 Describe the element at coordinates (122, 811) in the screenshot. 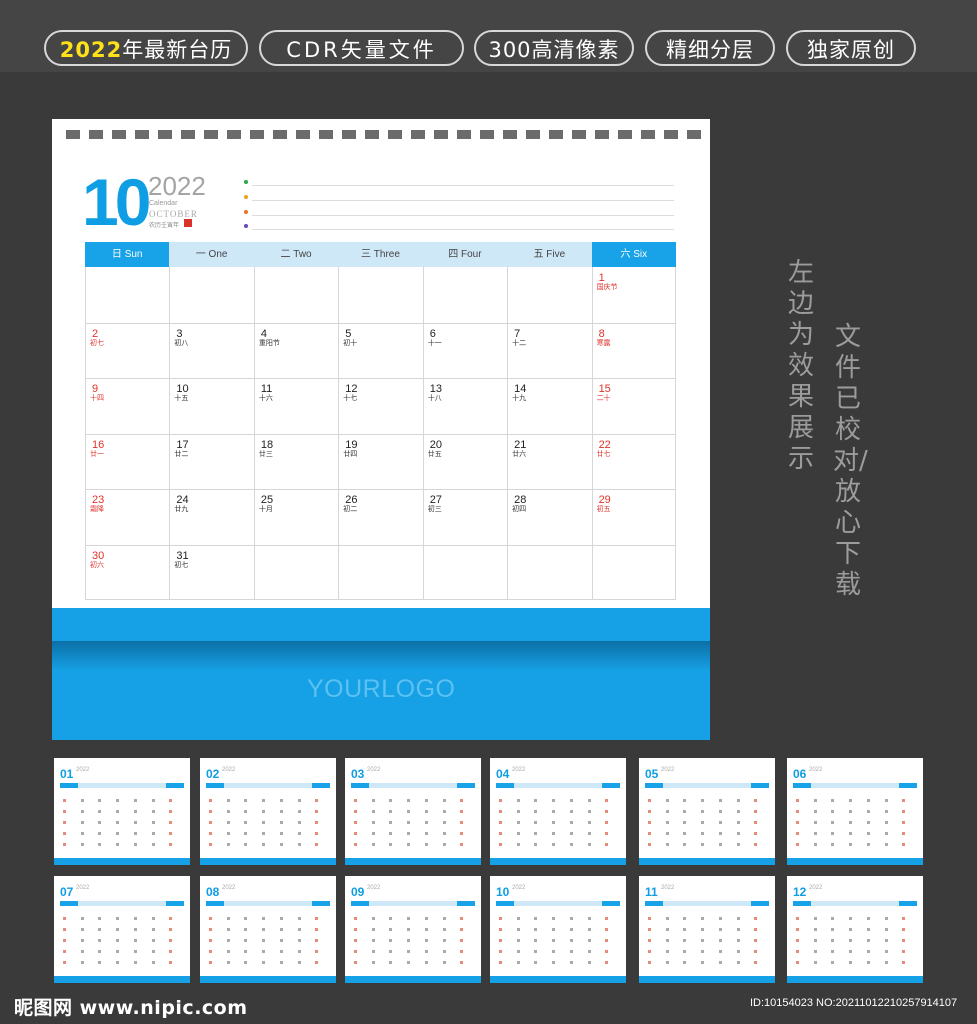

I see `thumbnail-month-01: 01 2022` at that location.